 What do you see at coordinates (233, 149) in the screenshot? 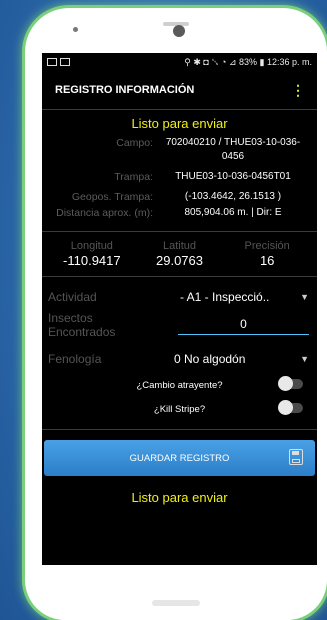
I see `detail-value: 702040210 / THUE03-10-036-0456` at bounding box center [233, 149].